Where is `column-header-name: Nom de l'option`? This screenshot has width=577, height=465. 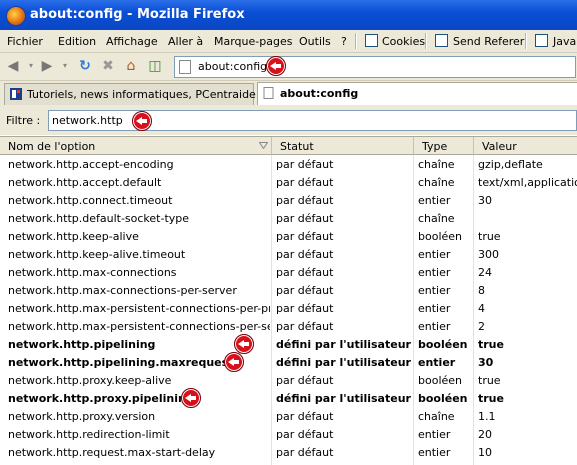 column-header-name: Nom de l'option is located at coordinates (136, 146).